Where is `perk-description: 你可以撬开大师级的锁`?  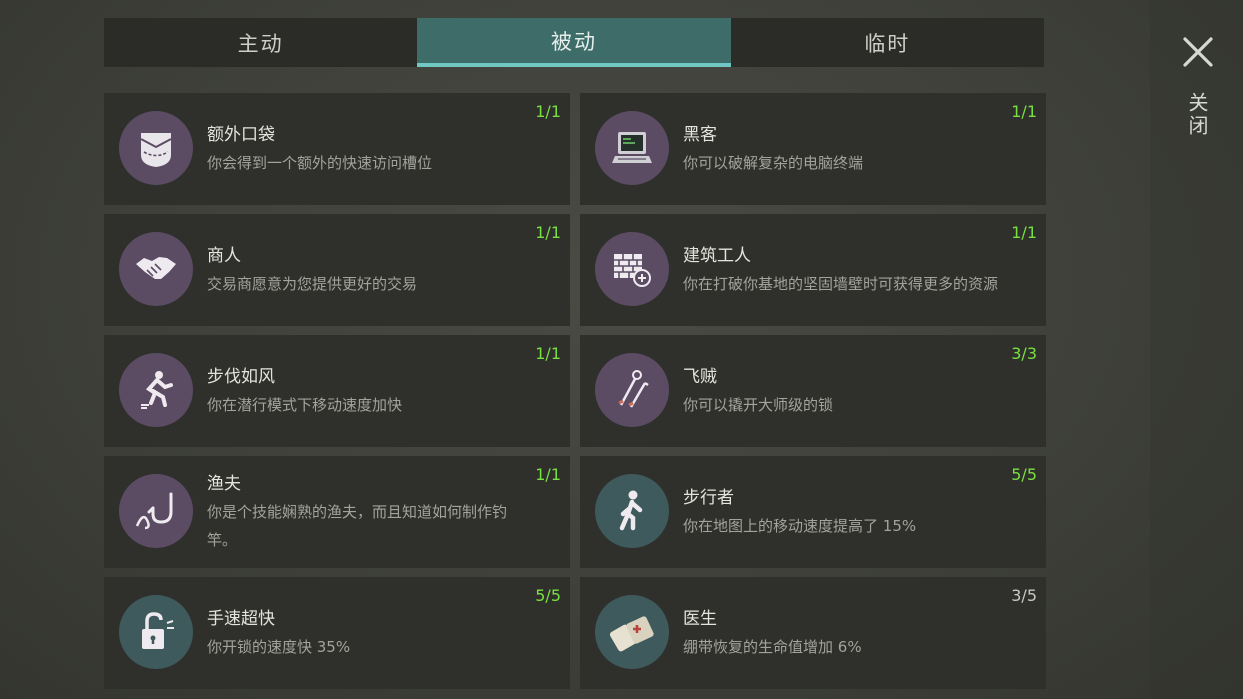 perk-description: 你可以撬开大师级的锁 is located at coordinates (758, 405).